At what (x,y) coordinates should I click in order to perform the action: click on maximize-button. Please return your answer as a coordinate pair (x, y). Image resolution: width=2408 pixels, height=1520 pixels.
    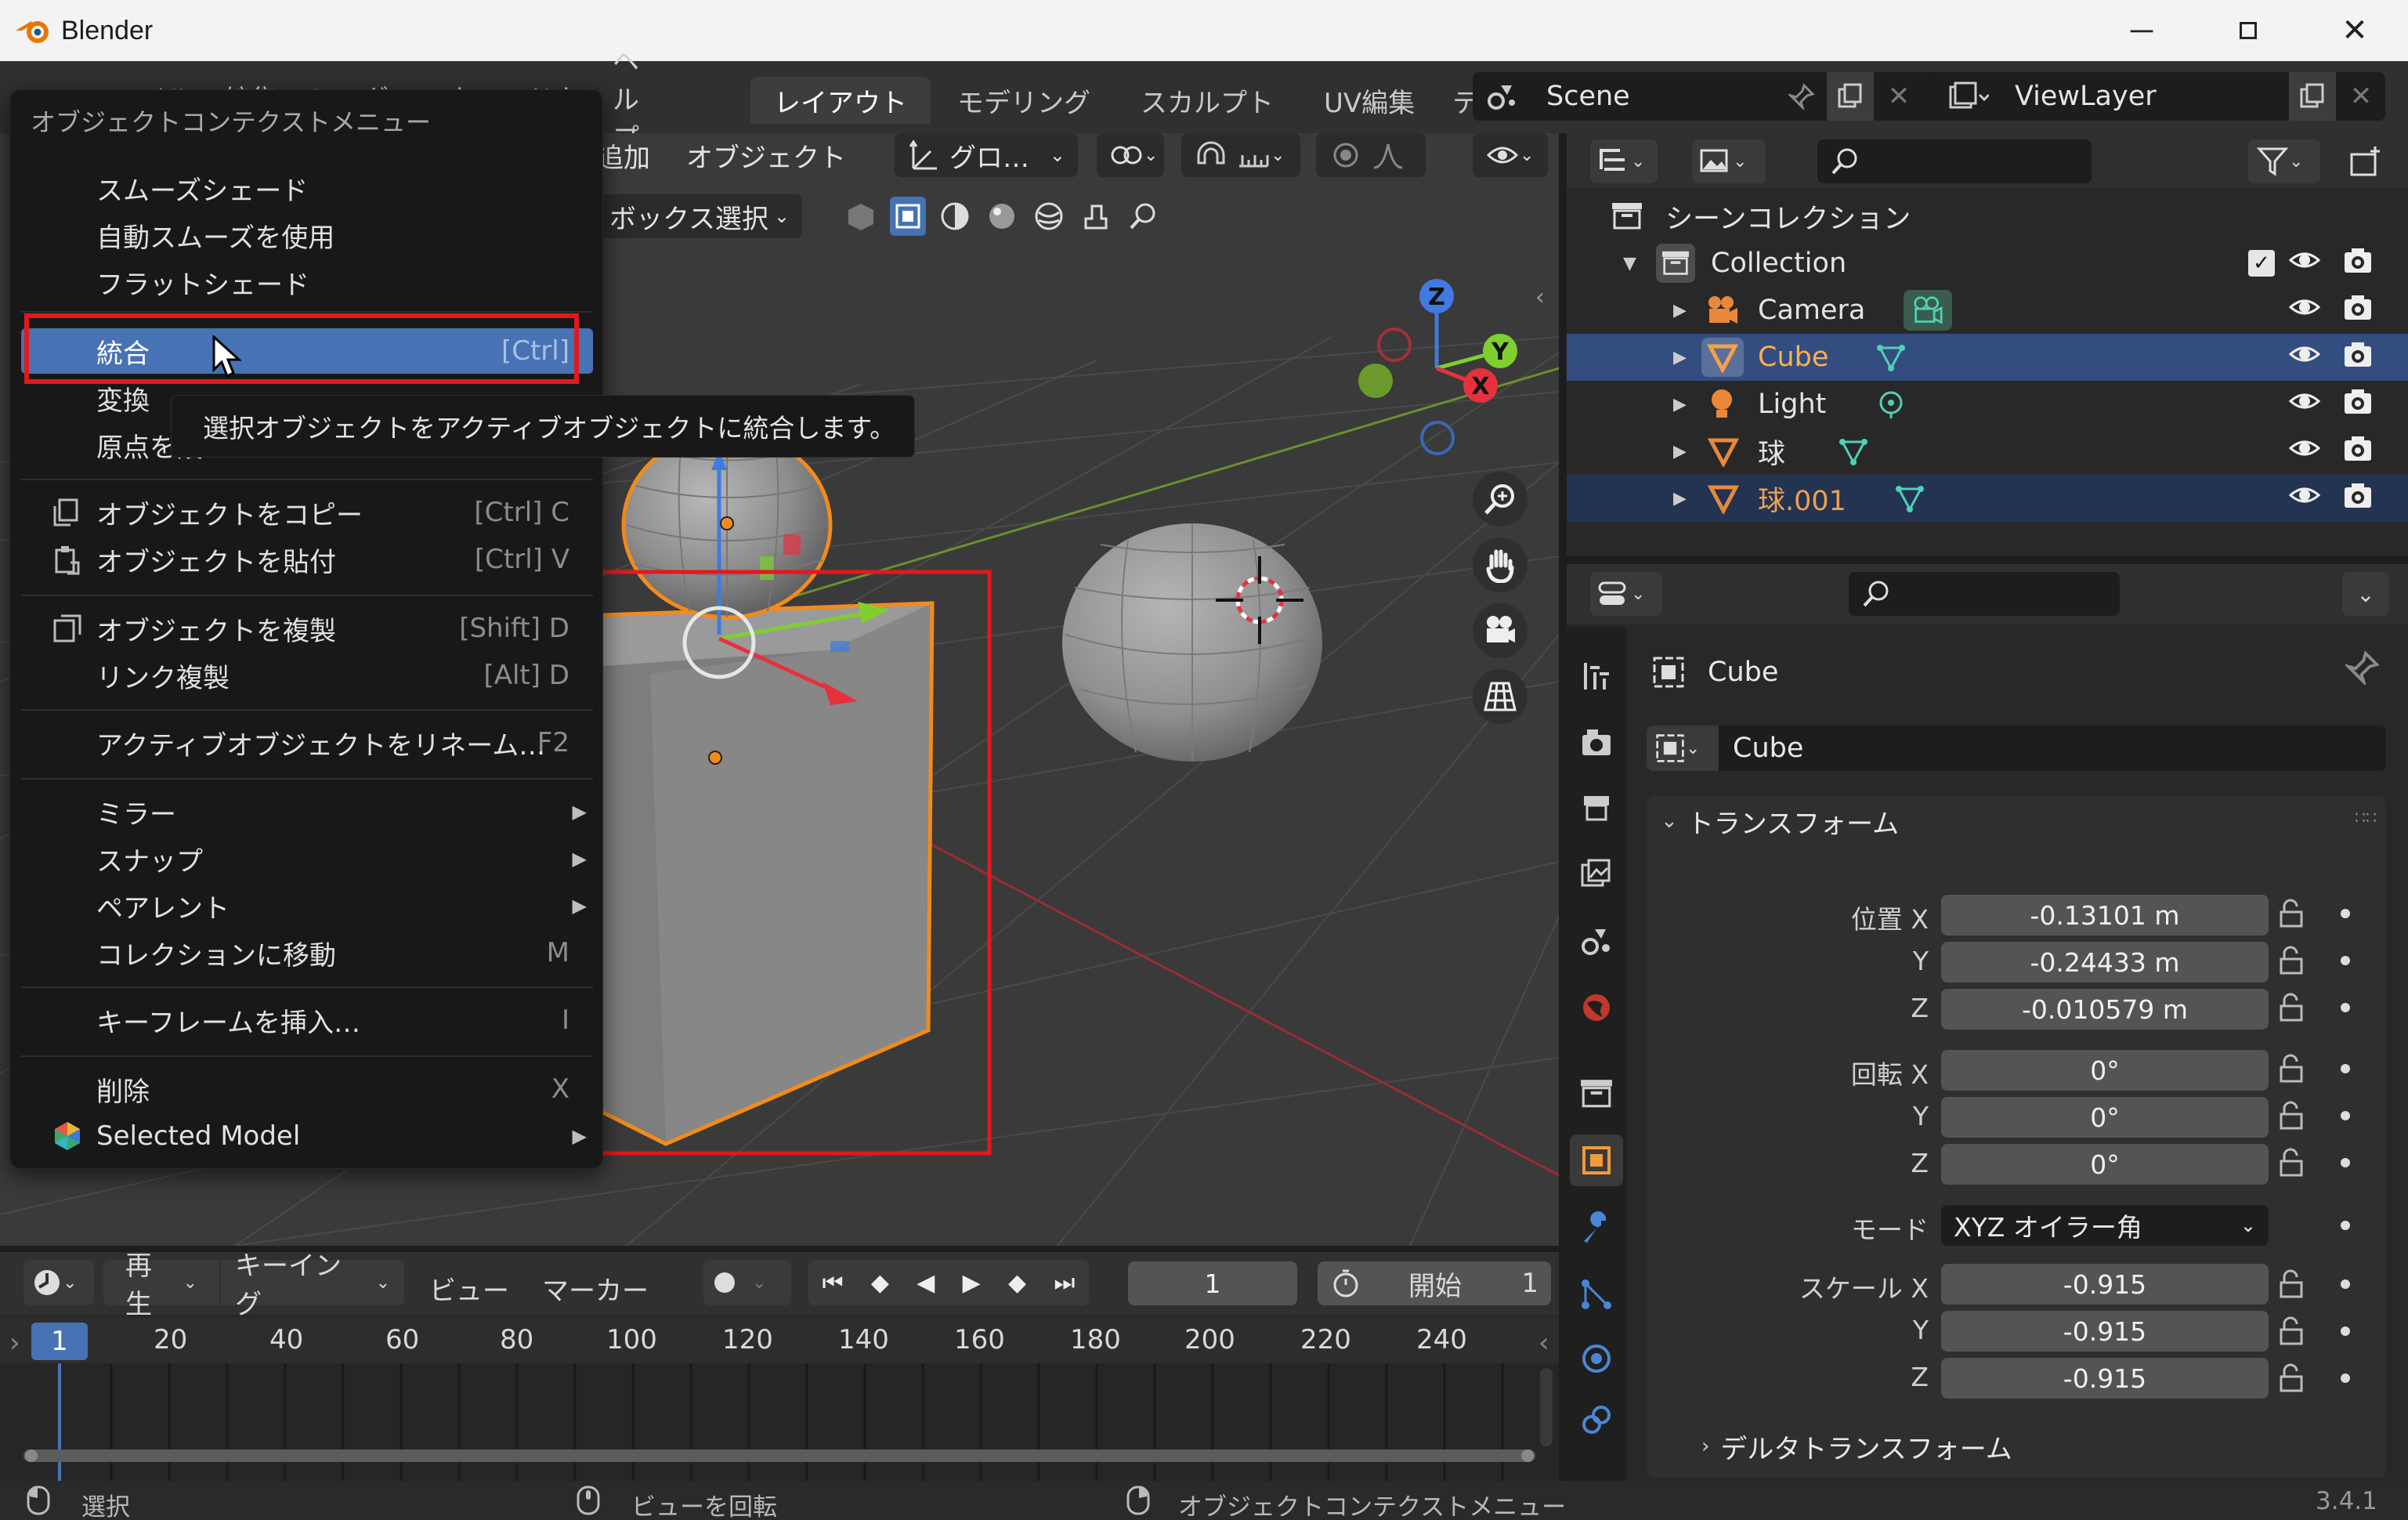
    Looking at the image, I should click on (2248, 30).